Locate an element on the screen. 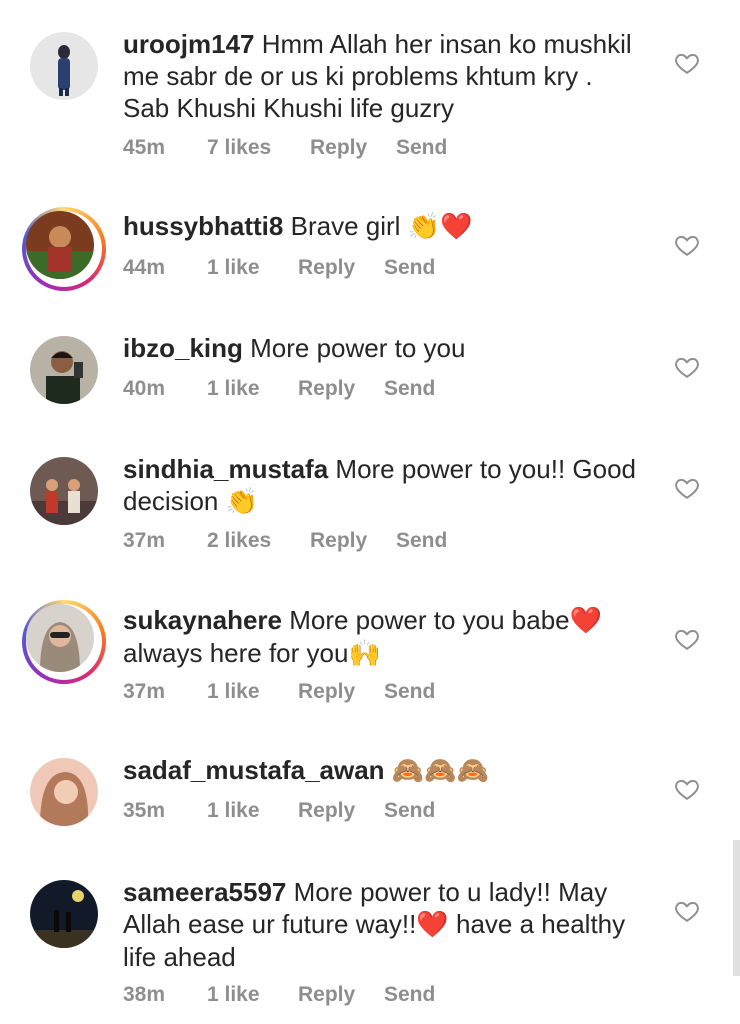  comment-time: 40m is located at coordinates (144, 388).